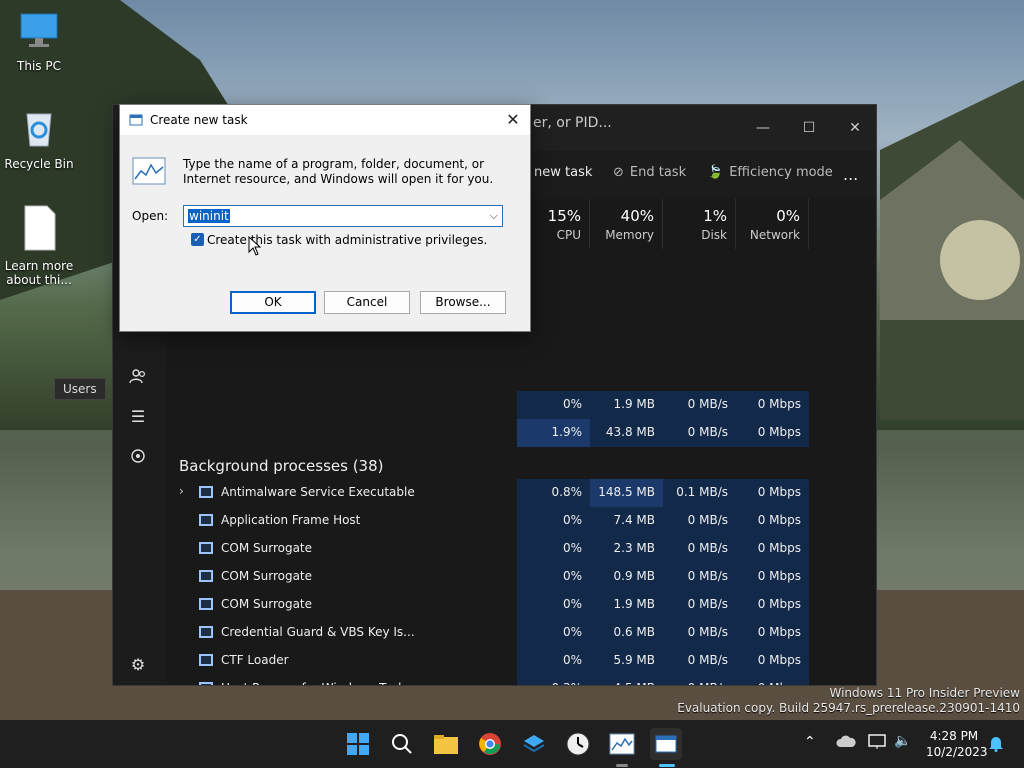 This screenshot has height=768, width=1024. What do you see at coordinates (281, 466) in the screenshot?
I see `background-processes-heading: Background processes (38)` at bounding box center [281, 466].